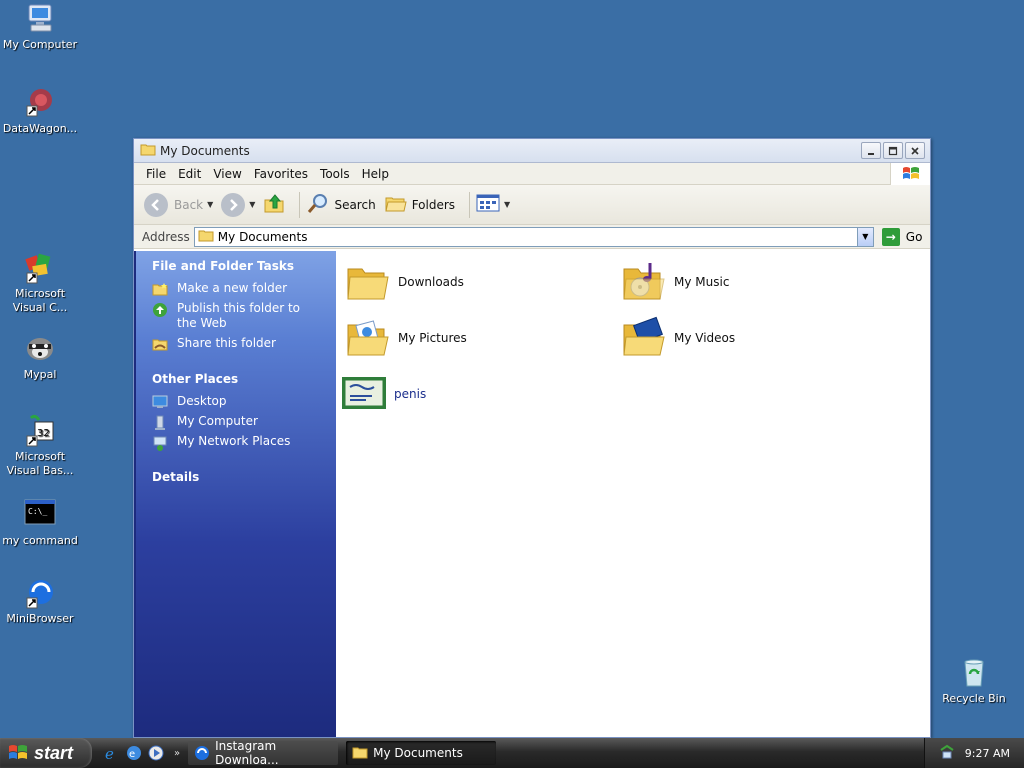 The width and height of the screenshot is (1024, 768). Describe the element at coordinates (237, 401) in the screenshot. I see `place-desktop: Desktop` at that location.